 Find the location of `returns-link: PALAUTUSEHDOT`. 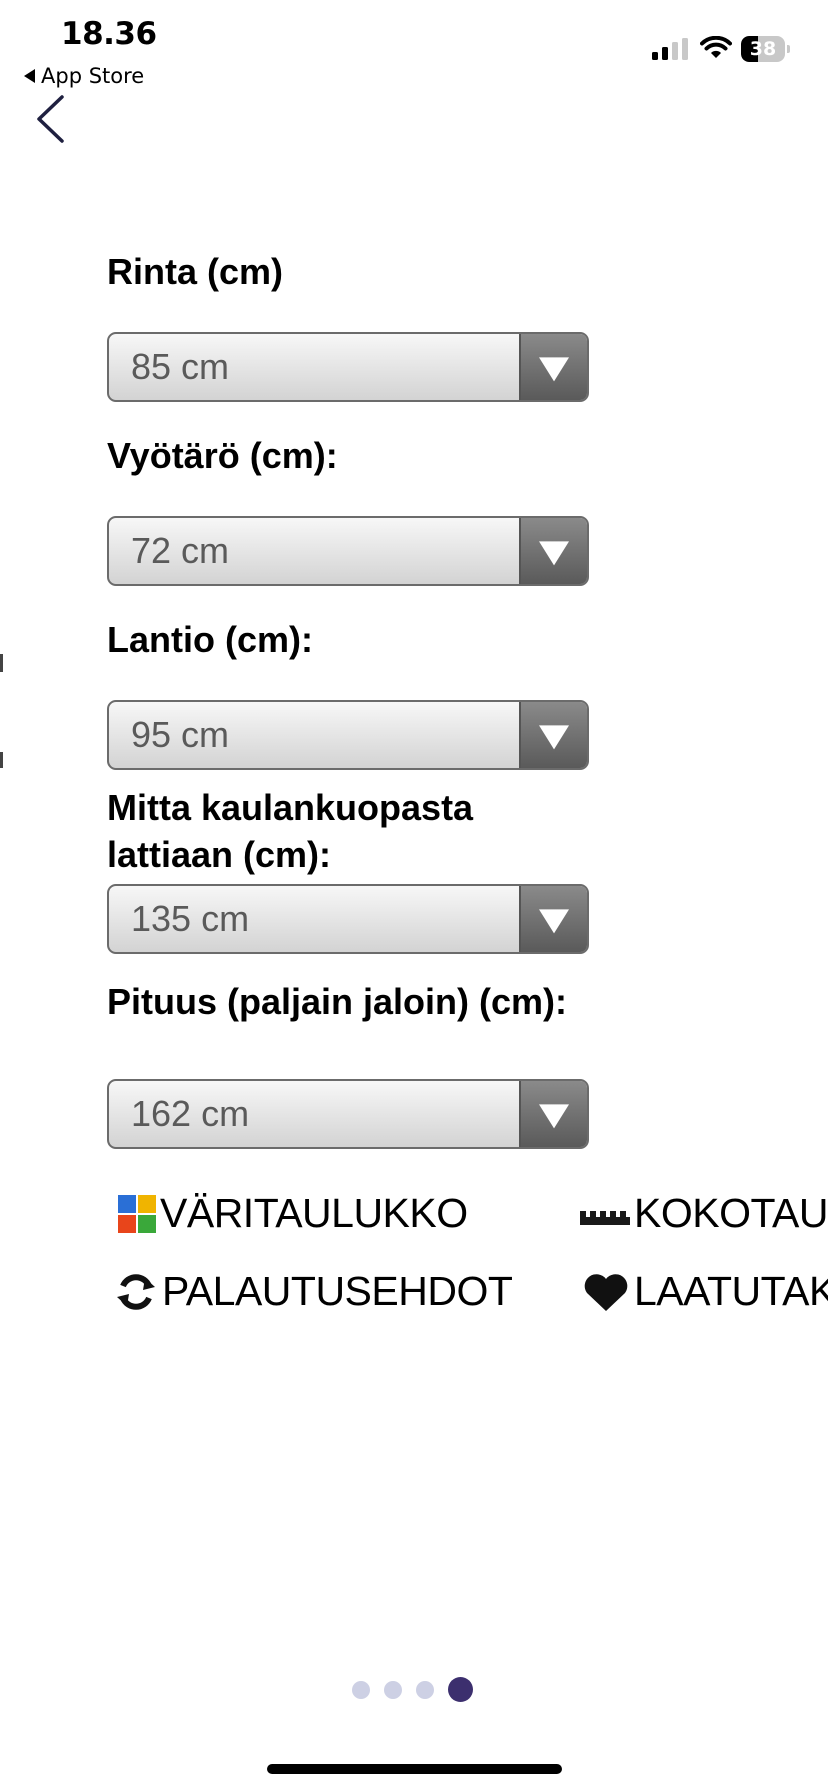

returns-link: PALAUTUSEHDOT is located at coordinates (313, 1291).